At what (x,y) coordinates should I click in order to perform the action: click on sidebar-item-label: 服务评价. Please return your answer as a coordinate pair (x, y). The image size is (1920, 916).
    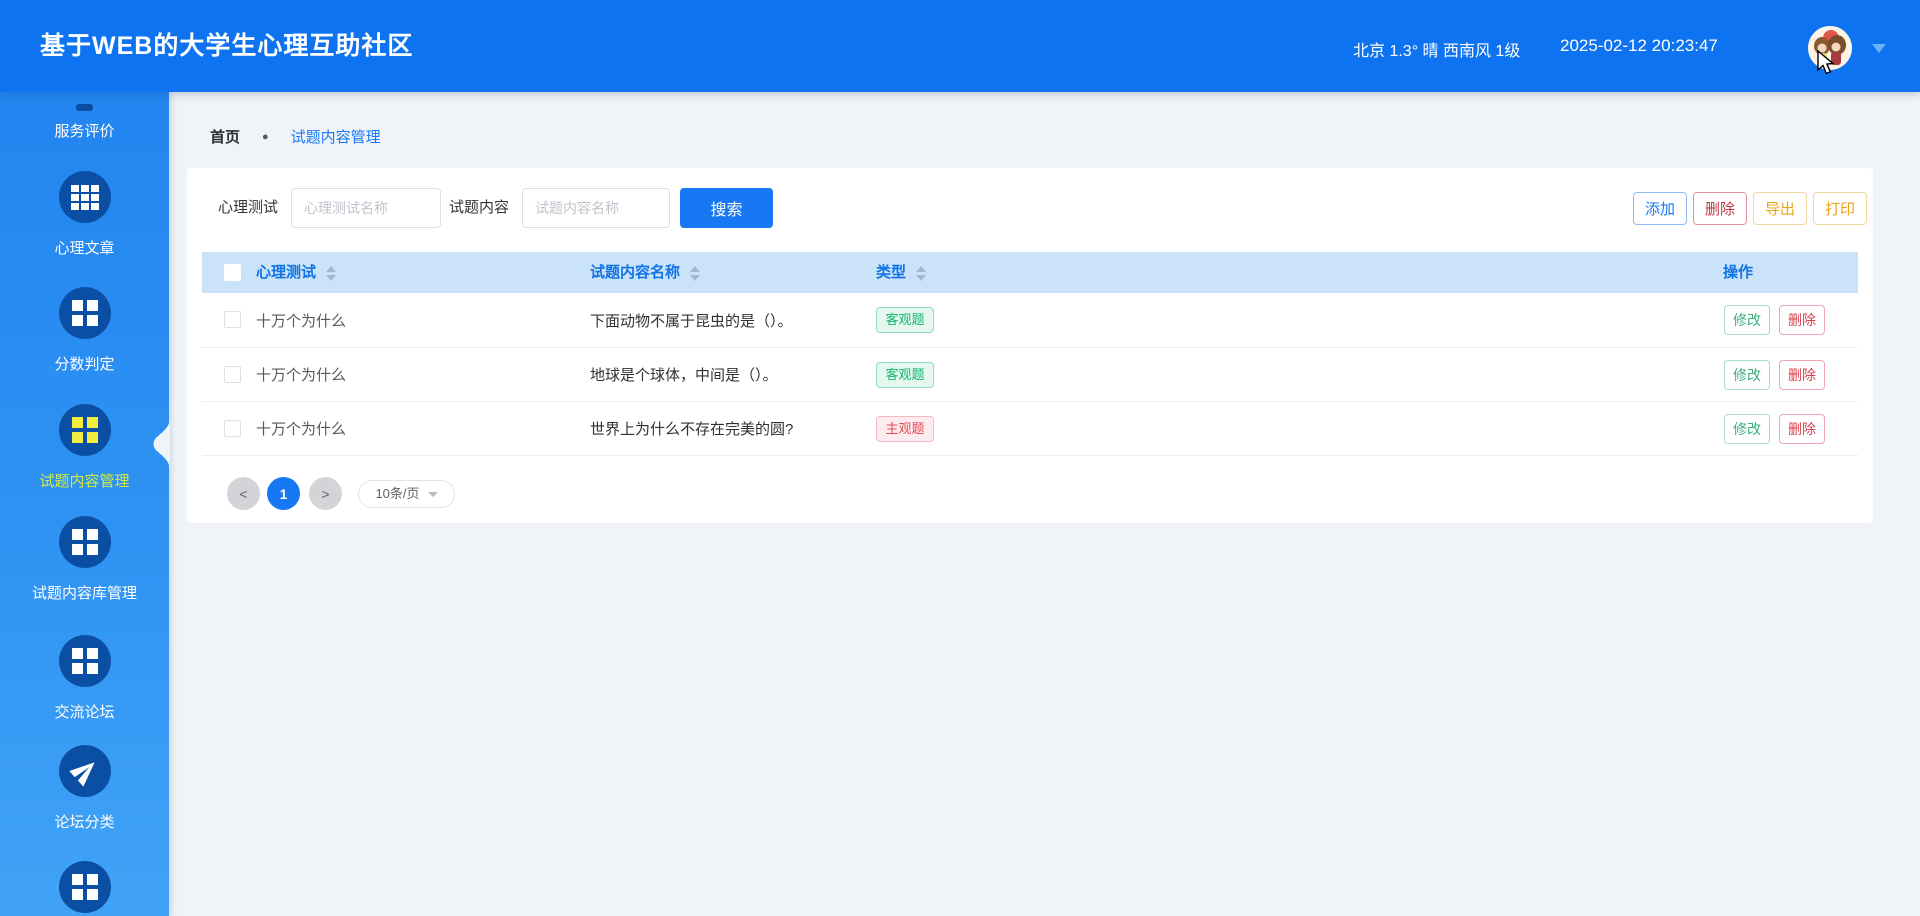
    Looking at the image, I should click on (84, 131).